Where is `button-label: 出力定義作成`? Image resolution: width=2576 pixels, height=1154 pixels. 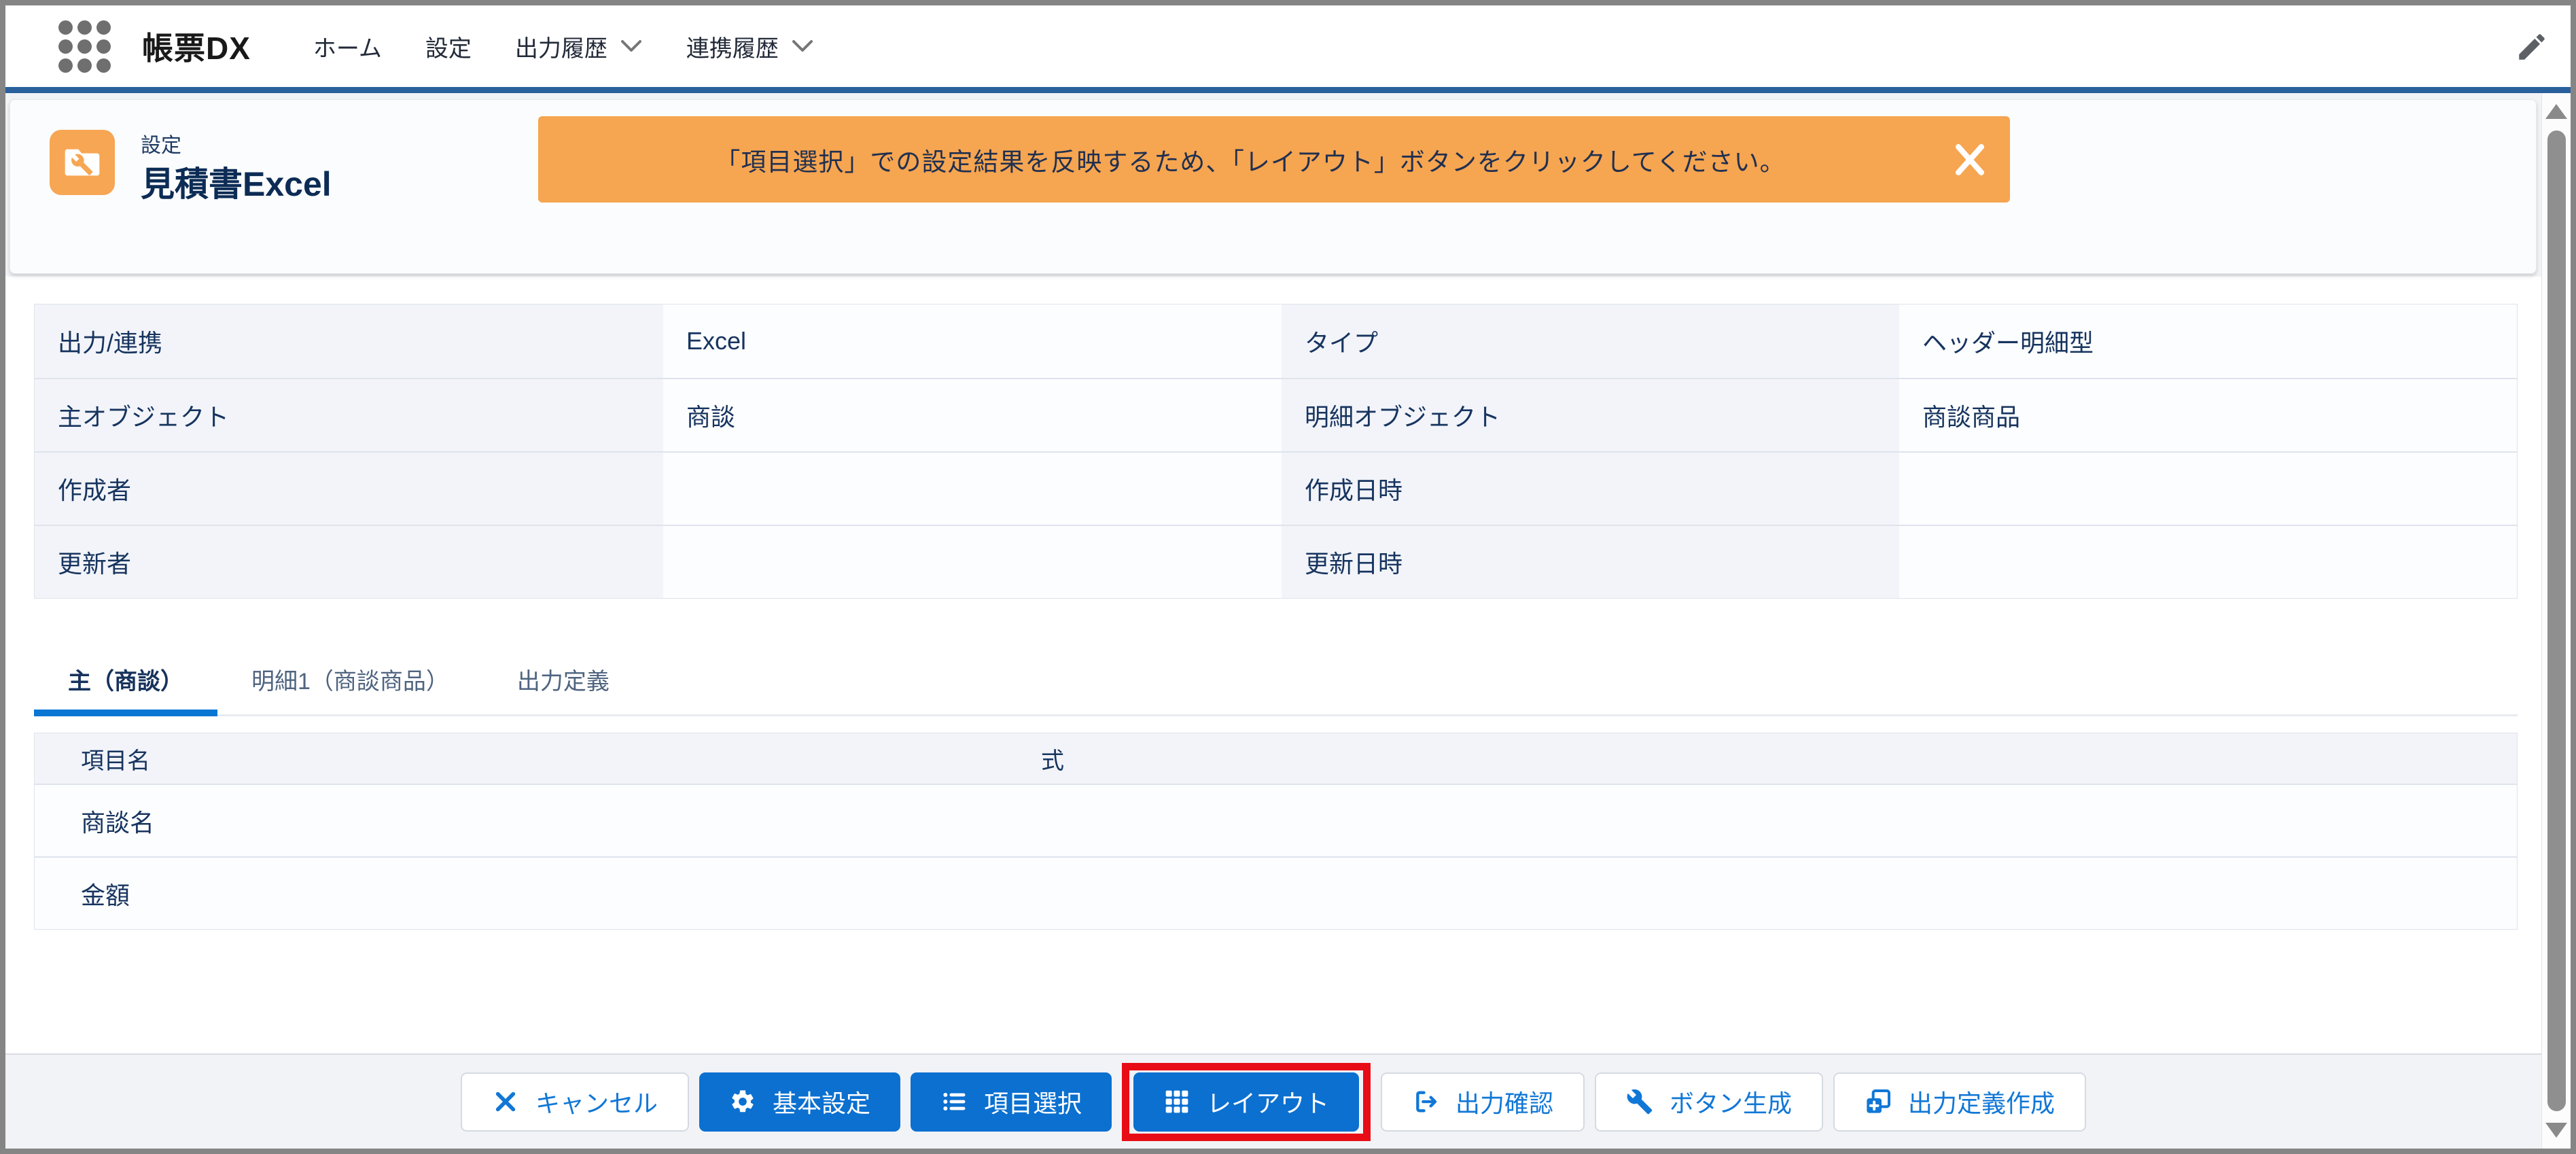
button-label: 出力定義作成 is located at coordinates (1981, 1103).